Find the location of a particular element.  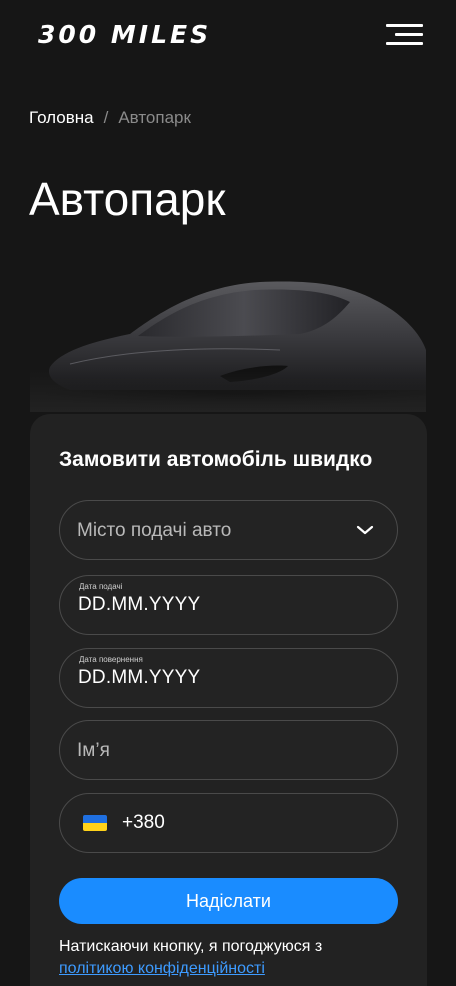

breadcrumb-home-link: Головна is located at coordinates (61, 118).